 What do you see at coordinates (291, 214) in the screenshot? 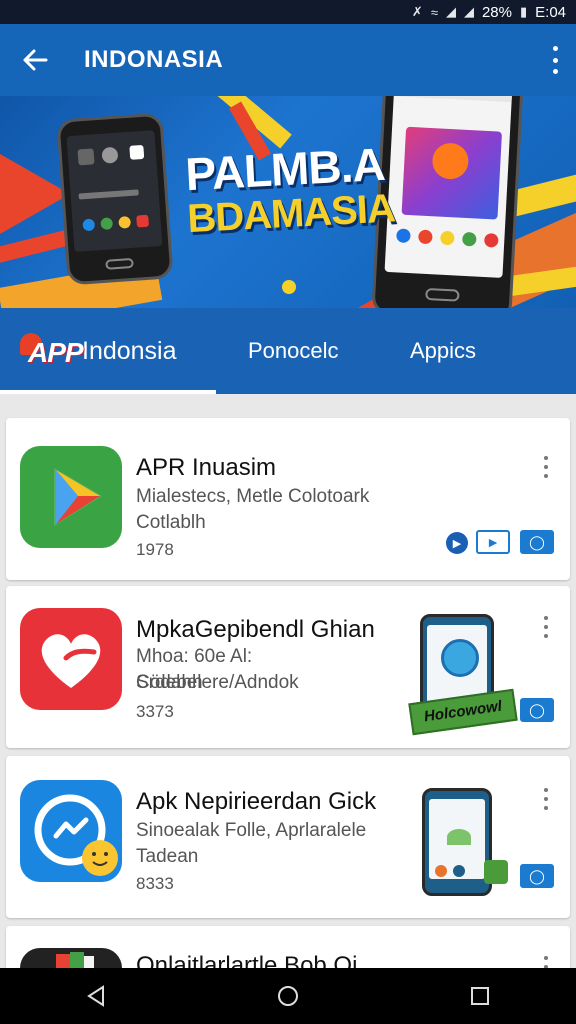
I see `banner-title-line2: BDAMASIA` at bounding box center [291, 214].